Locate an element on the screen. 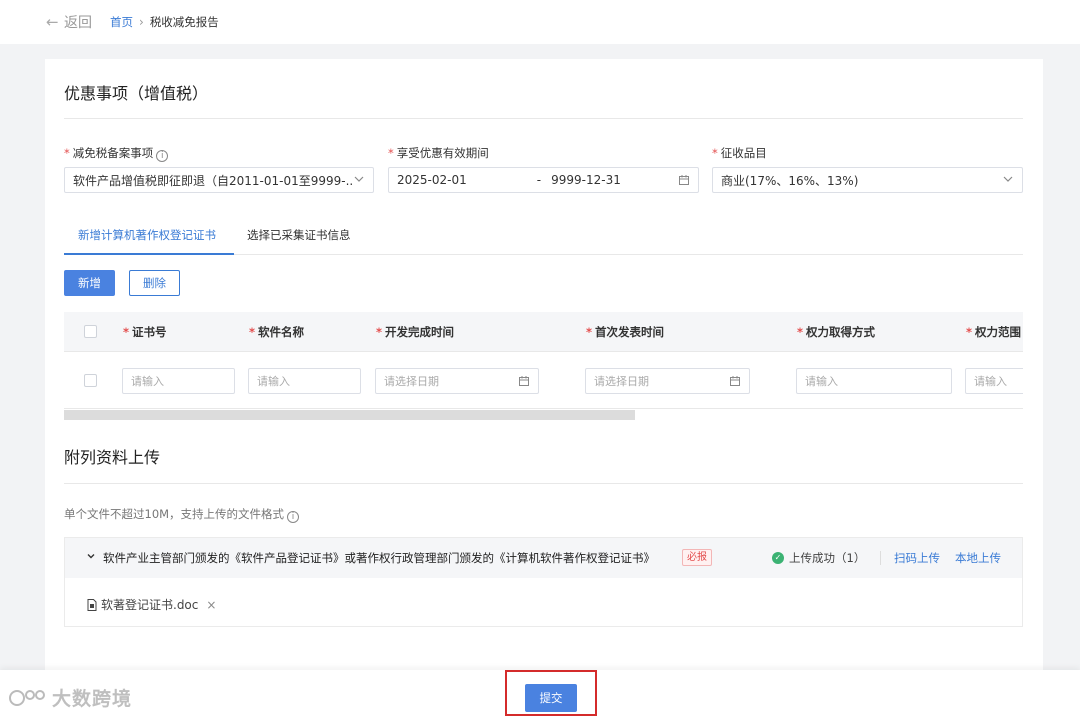  close-icon: × is located at coordinates (211, 605).